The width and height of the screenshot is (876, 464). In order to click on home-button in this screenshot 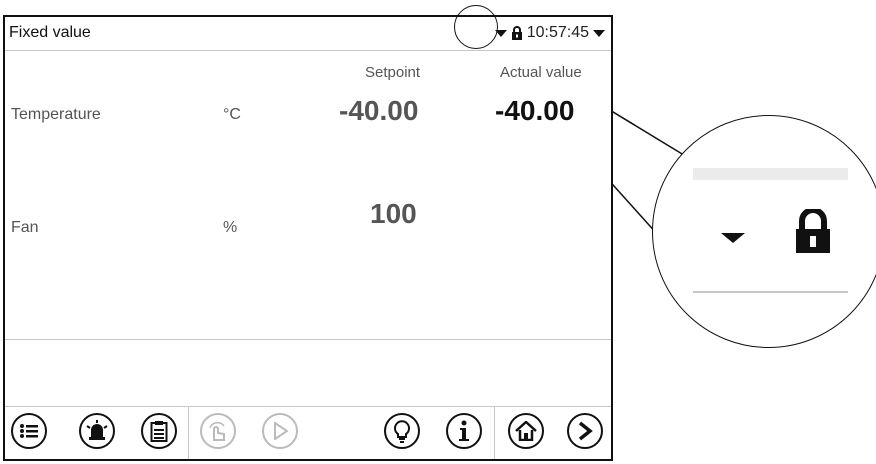, I will do `click(526, 431)`.